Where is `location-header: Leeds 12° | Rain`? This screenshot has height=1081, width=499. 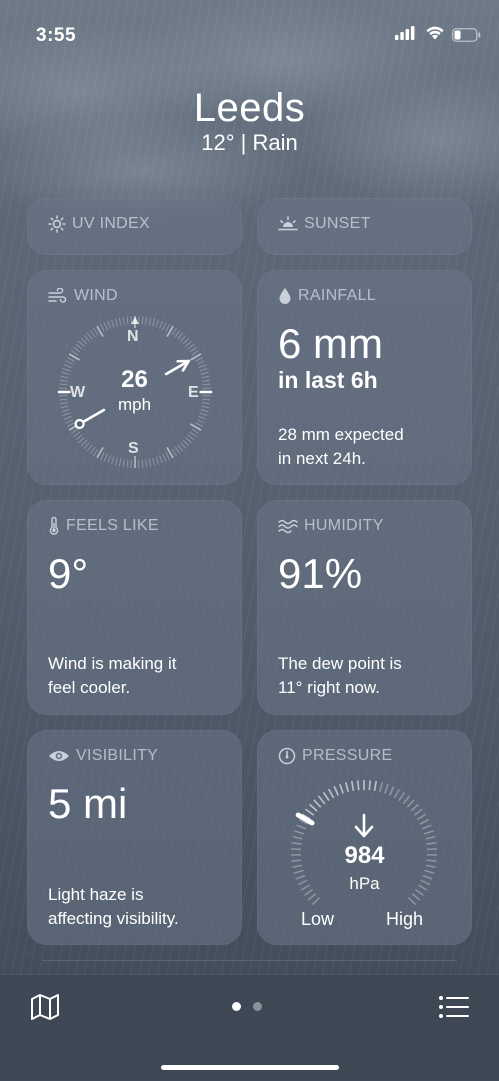 location-header: Leeds 12° | Rain is located at coordinates (249, 120).